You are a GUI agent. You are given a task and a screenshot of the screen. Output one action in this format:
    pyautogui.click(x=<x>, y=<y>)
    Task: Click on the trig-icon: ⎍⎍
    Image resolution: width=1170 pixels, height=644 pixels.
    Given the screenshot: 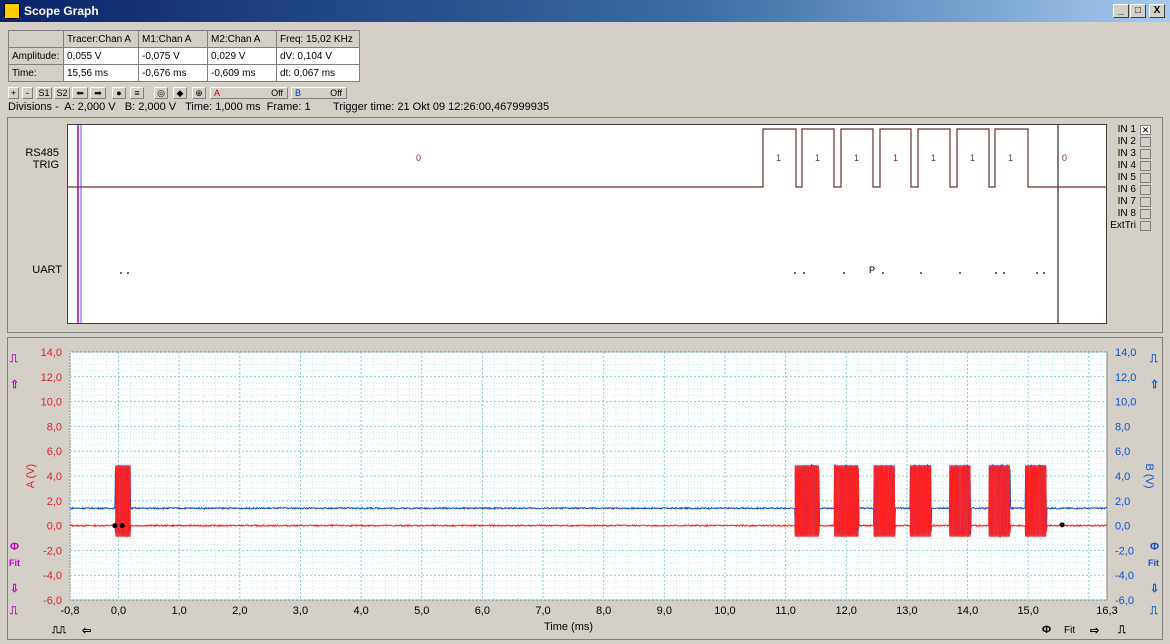 What is the action you would take?
    pyautogui.click(x=59, y=630)
    